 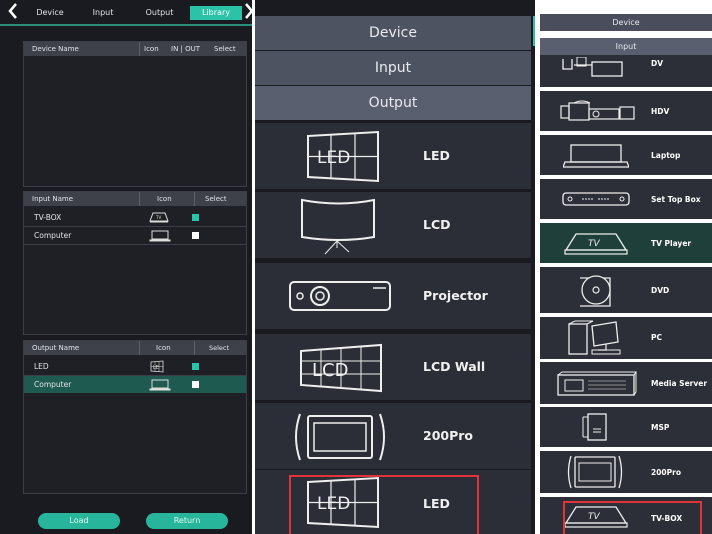 What do you see at coordinates (13, 11) in the screenshot?
I see `chevron-left-icon` at bounding box center [13, 11].